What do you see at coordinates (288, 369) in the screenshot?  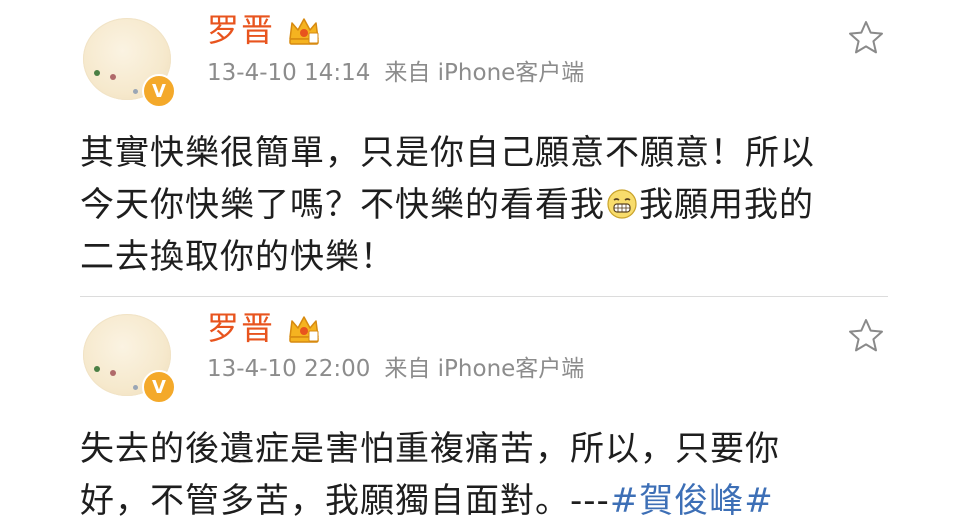 I see `post-time: 13-4-10 22:00` at bounding box center [288, 369].